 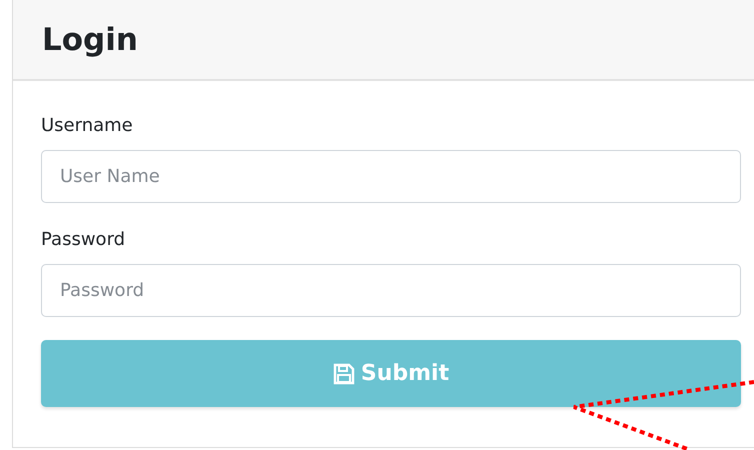 What do you see at coordinates (391, 373) in the screenshot?
I see `submit-button: Submit` at bounding box center [391, 373].